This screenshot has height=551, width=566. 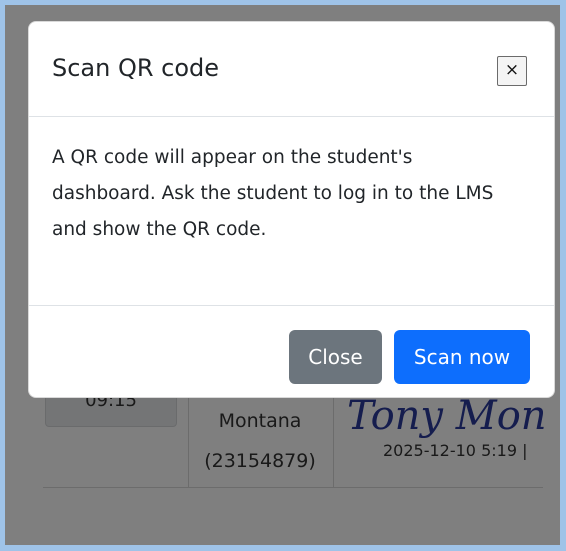 I want to click on close-button: Close, so click(x=335, y=357).